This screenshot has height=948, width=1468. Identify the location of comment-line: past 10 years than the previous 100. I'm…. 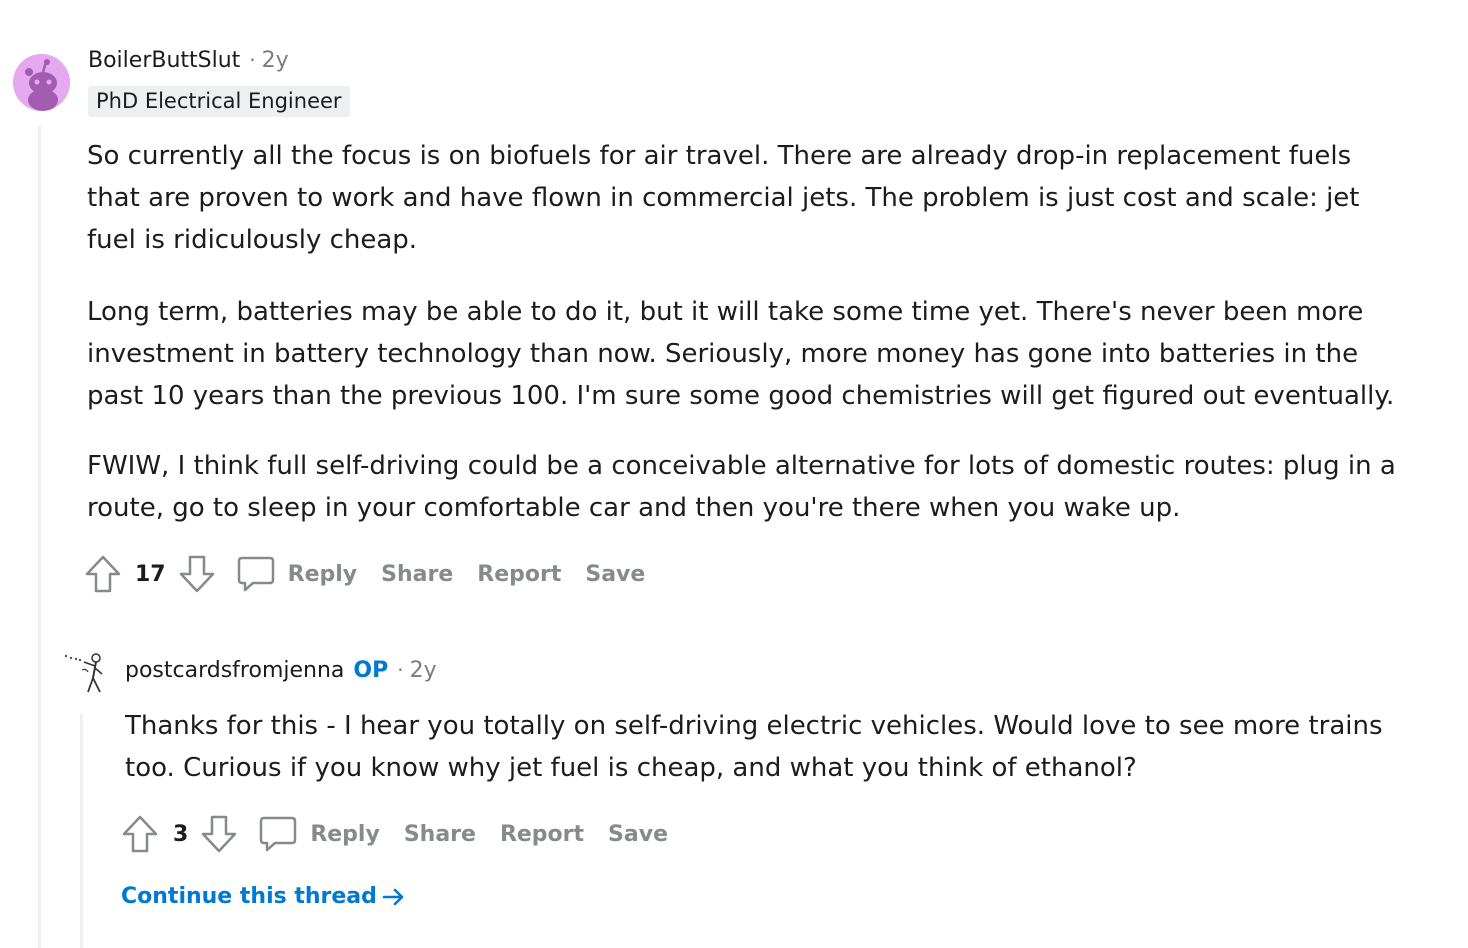
(741, 396).